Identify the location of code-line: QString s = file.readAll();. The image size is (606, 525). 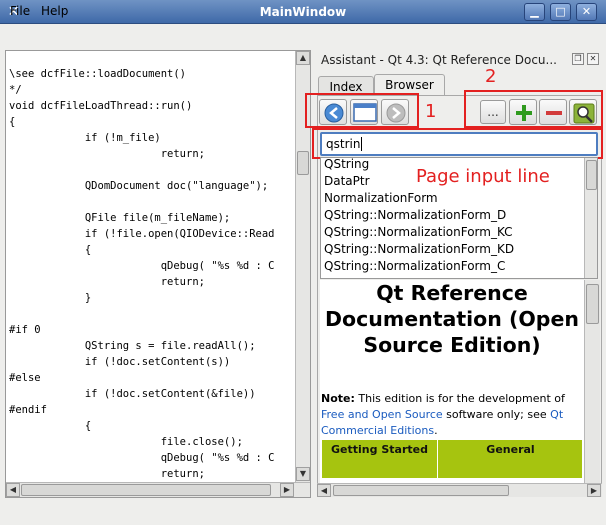
(151, 346).